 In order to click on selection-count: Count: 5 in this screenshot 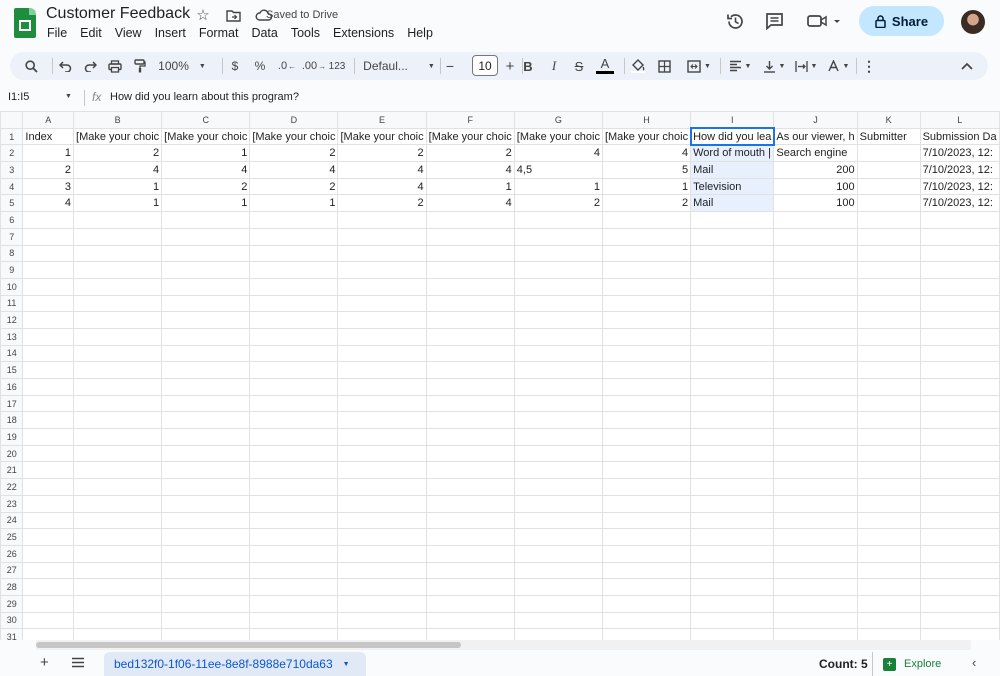, I will do `click(843, 664)`.